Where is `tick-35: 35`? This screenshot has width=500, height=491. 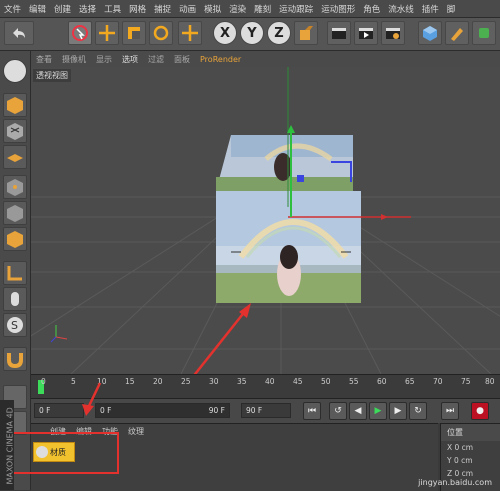
tick-35: 35 is located at coordinates (242, 381).